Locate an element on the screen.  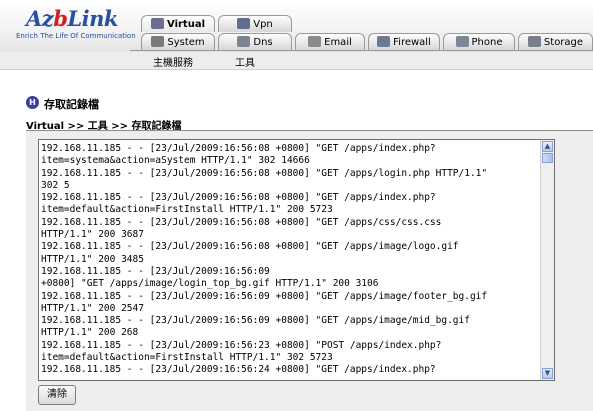
tab-virtual: Virtual is located at coordinates (178, 23).